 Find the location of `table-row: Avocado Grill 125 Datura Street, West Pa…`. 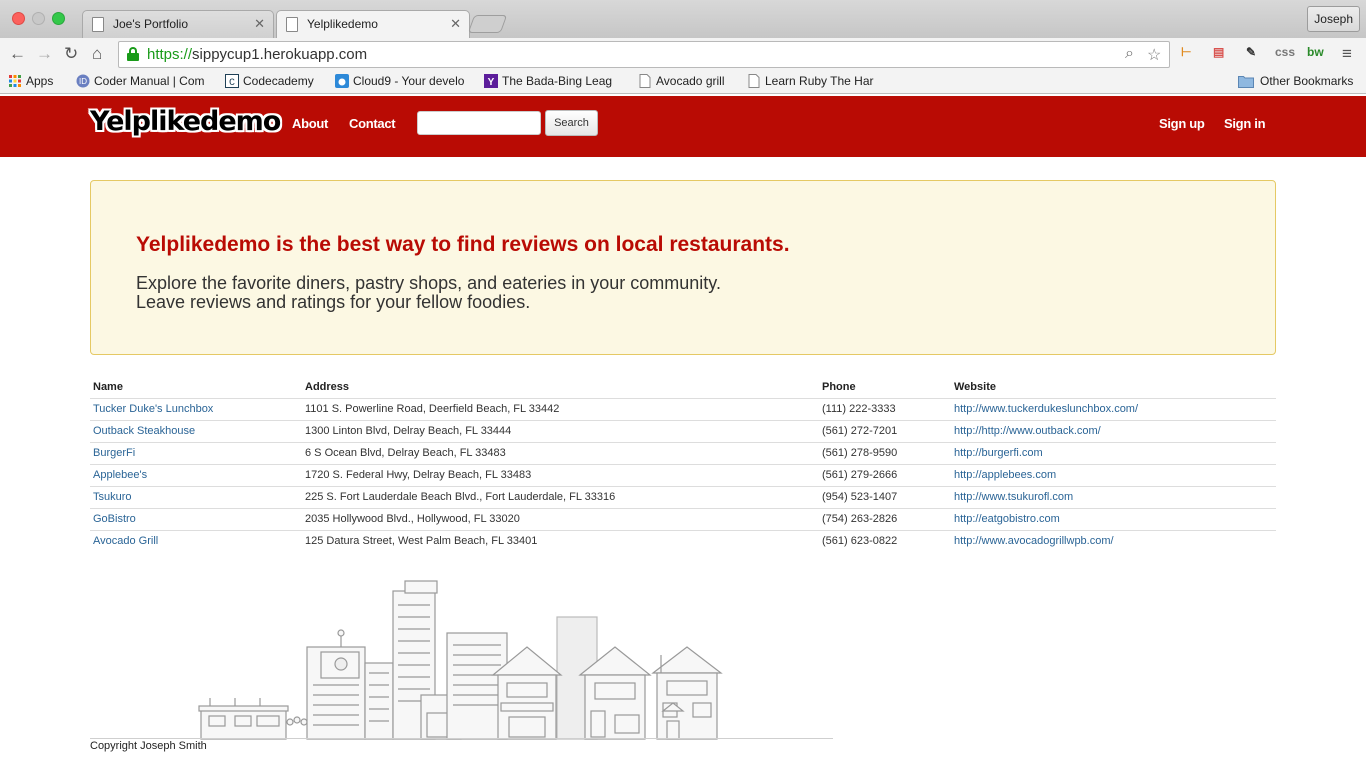

table-row: Avocado Grill 125 Datura Street, West Pa… is located at coordinates (683, 541).